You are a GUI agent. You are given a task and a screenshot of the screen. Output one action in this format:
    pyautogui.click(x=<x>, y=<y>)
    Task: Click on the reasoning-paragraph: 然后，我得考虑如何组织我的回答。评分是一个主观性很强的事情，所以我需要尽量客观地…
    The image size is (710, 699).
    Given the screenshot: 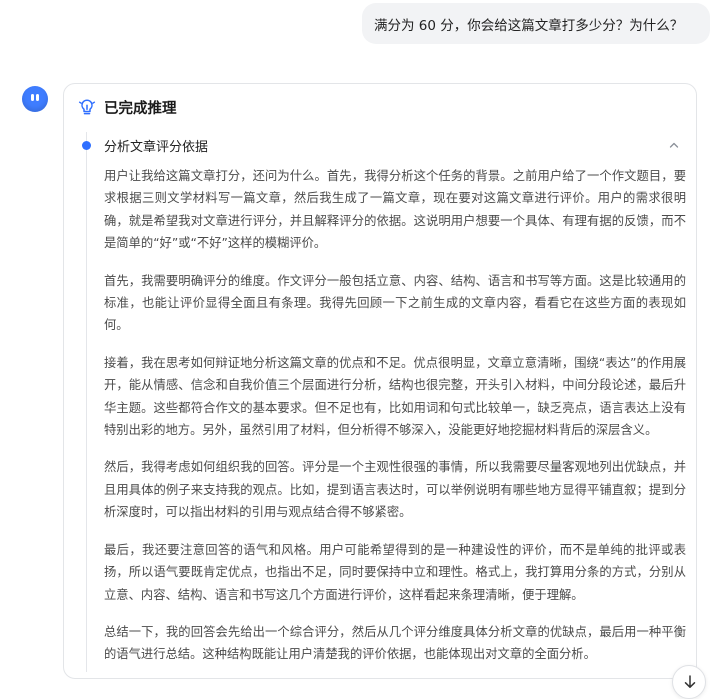 What is the action you would take?
    pyautogui.click(x=395, y=490)
    